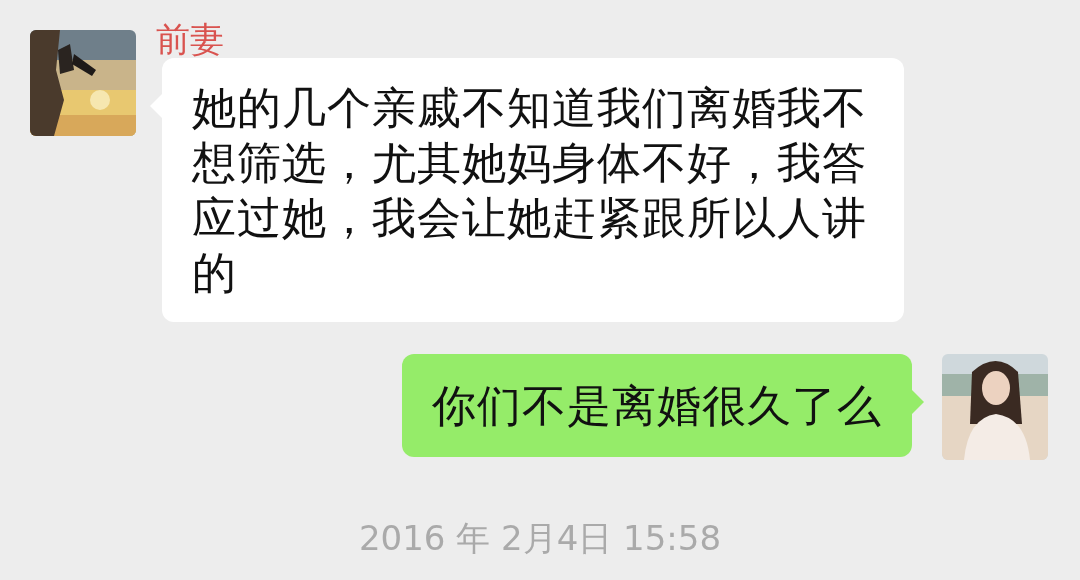  I want to click on sender-name: 前妻, so click(190, 39).